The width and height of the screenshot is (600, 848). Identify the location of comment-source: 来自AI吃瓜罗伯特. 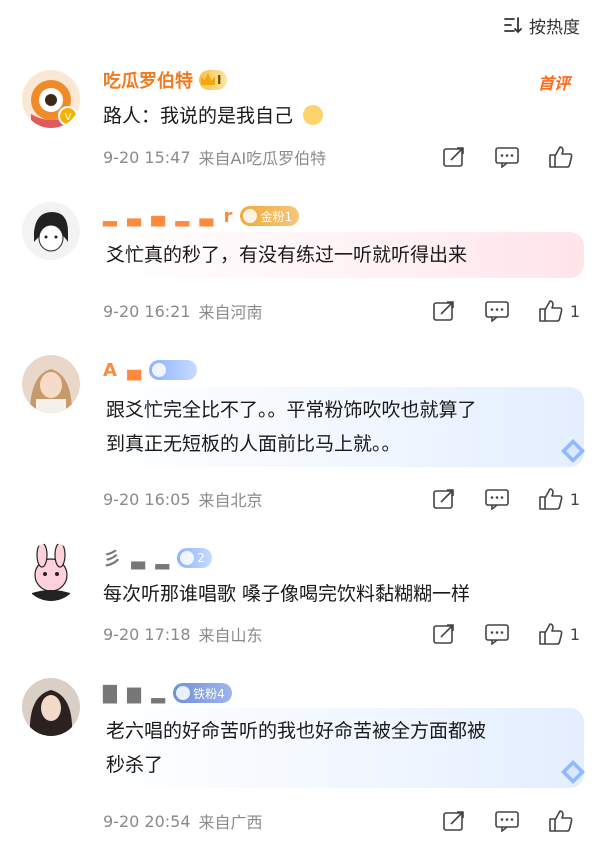
(262, 158).